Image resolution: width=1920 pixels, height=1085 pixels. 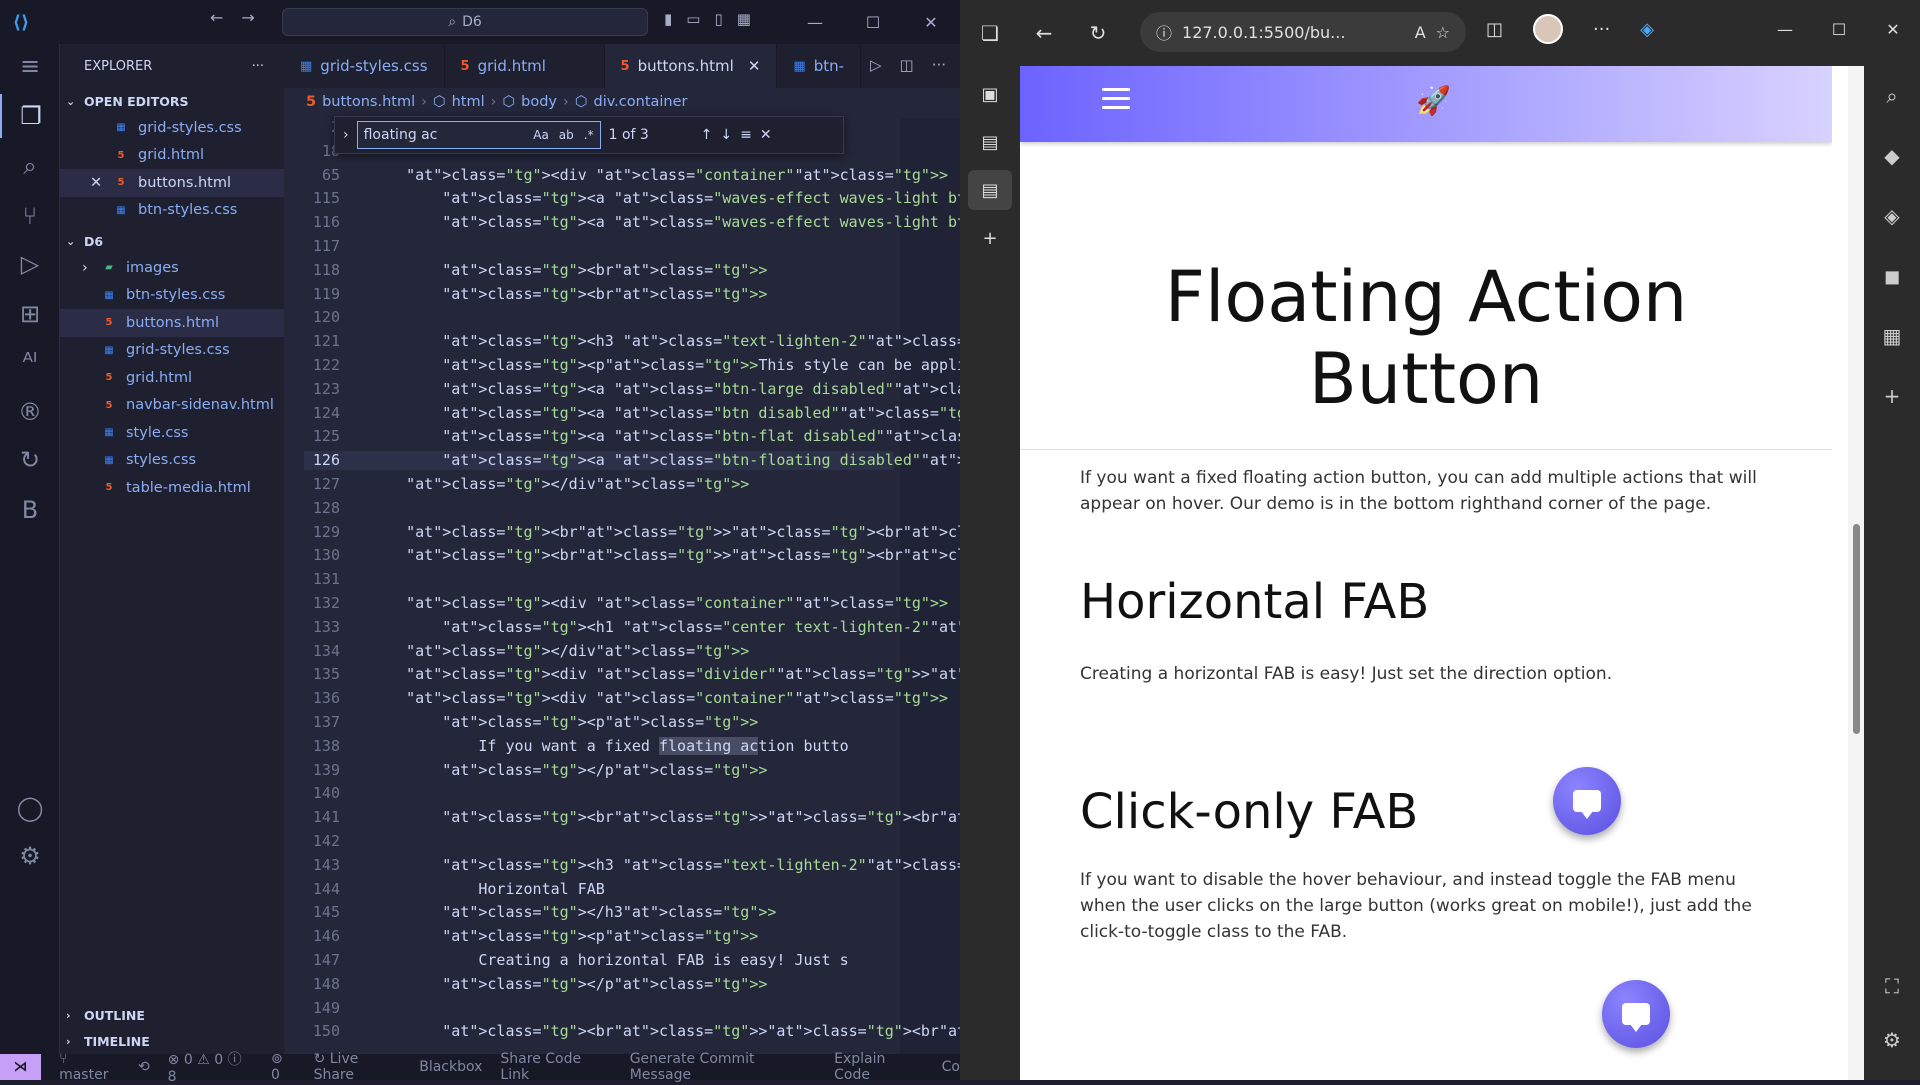 What do you see at coordinates (990, 33) in the screenshot?
I see `tab-actions-icon: ❏` at bounding box center [990, 33].